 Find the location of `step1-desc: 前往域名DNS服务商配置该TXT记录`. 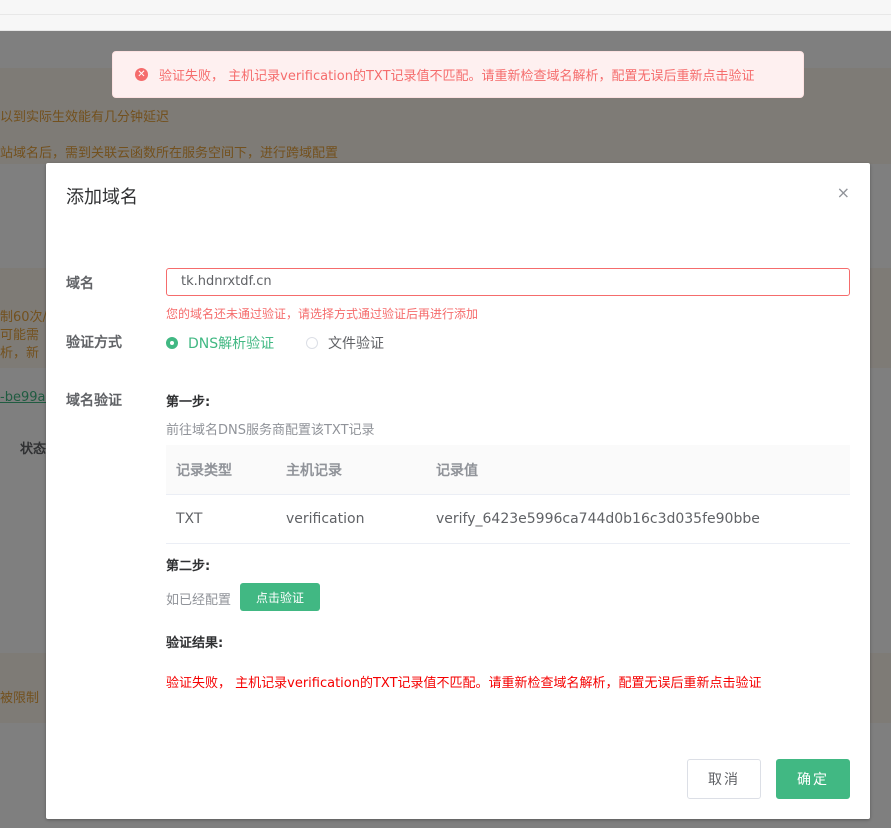

step1-desc: 前往域名DNS服务商配置该TXT记录 is located at coordinates (270, 430).